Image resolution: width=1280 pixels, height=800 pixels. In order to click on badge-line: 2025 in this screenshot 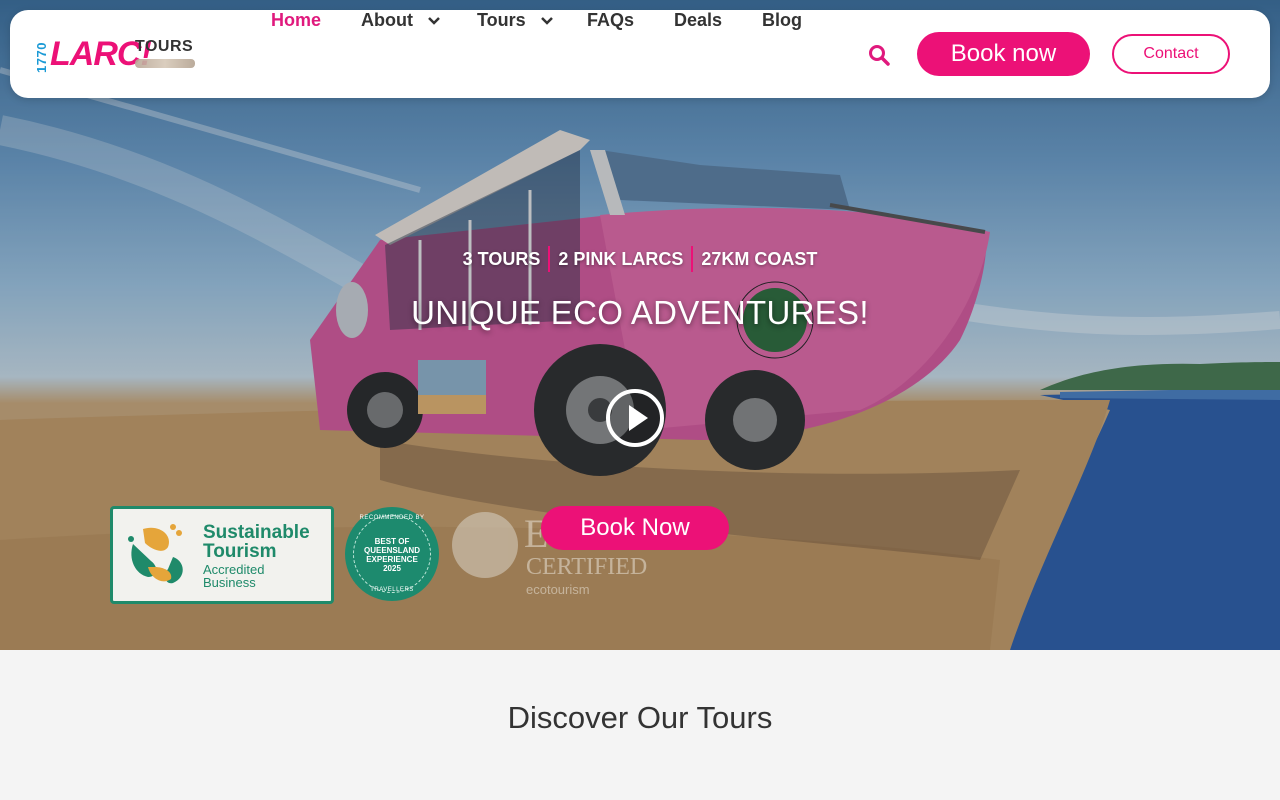, I will do `click(392, 568)`.